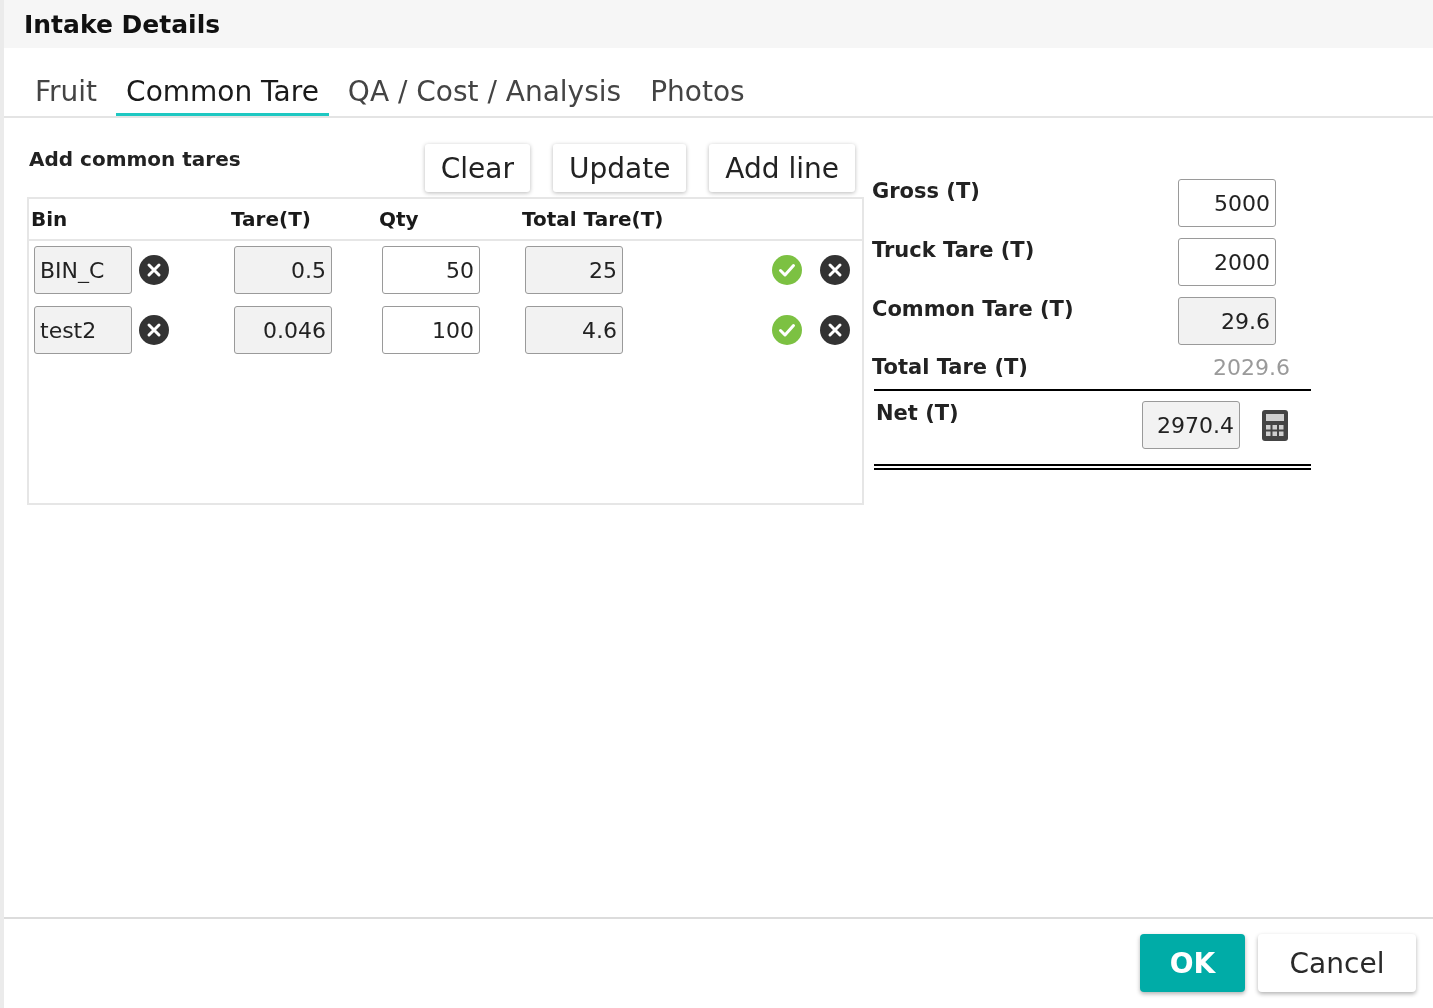 This screenshot has width=1433, height=1008. I want to click on action-button: Add line, so click(782, 168).